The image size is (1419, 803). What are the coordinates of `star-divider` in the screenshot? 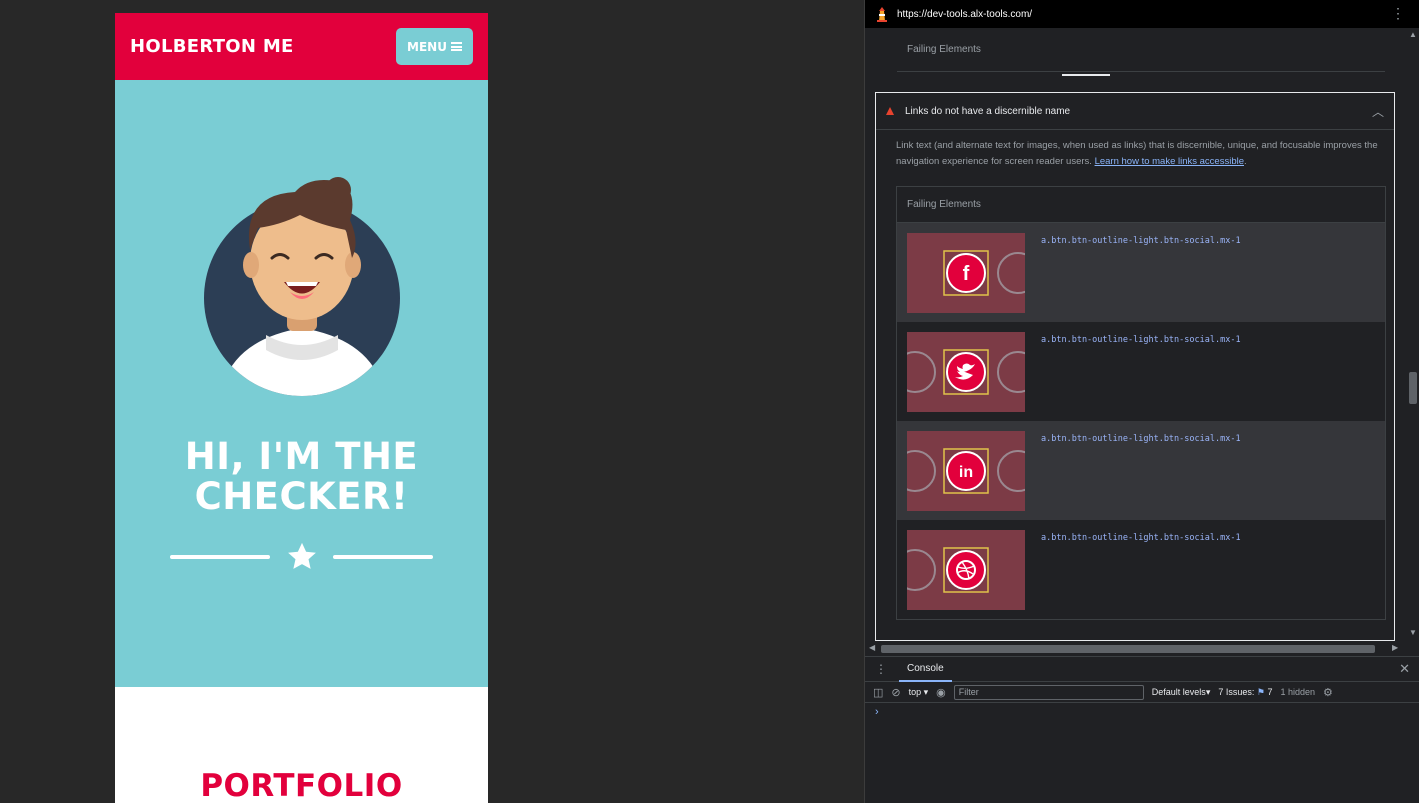 It's located at (301, 557).